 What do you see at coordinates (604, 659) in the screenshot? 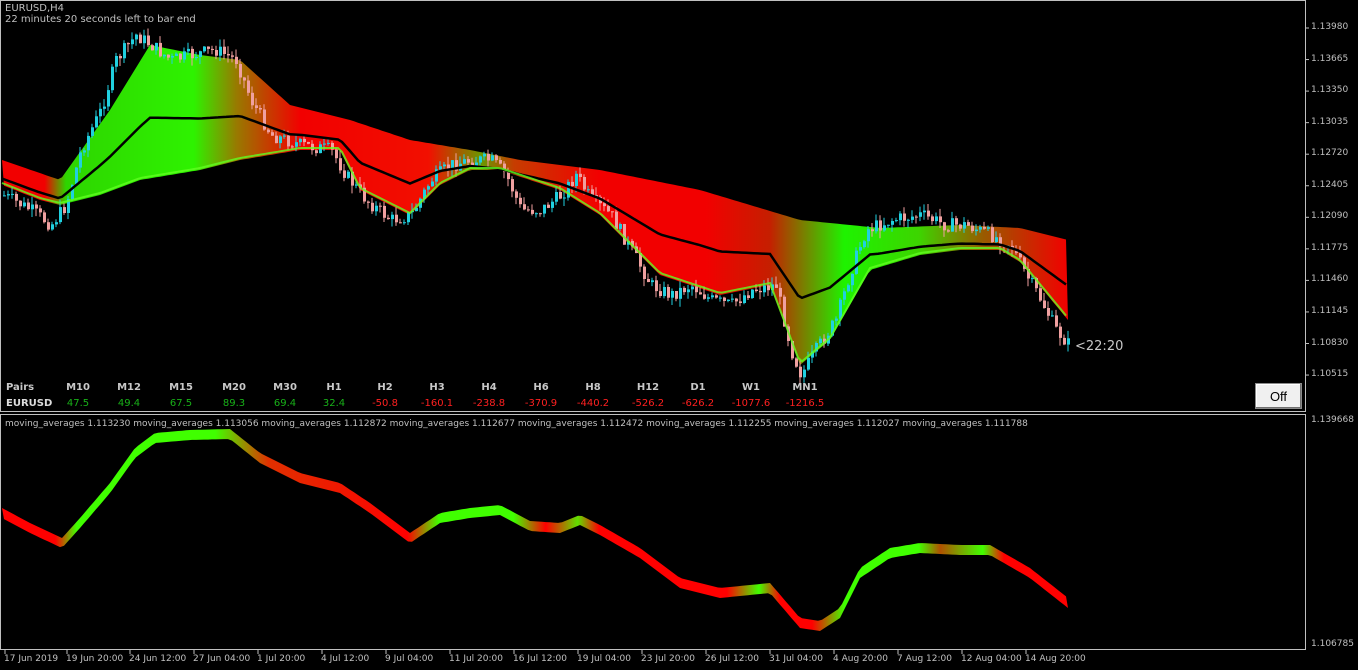
I see `time-axis-label: 19 Jul 04:00` at bounding box center [604, 659].